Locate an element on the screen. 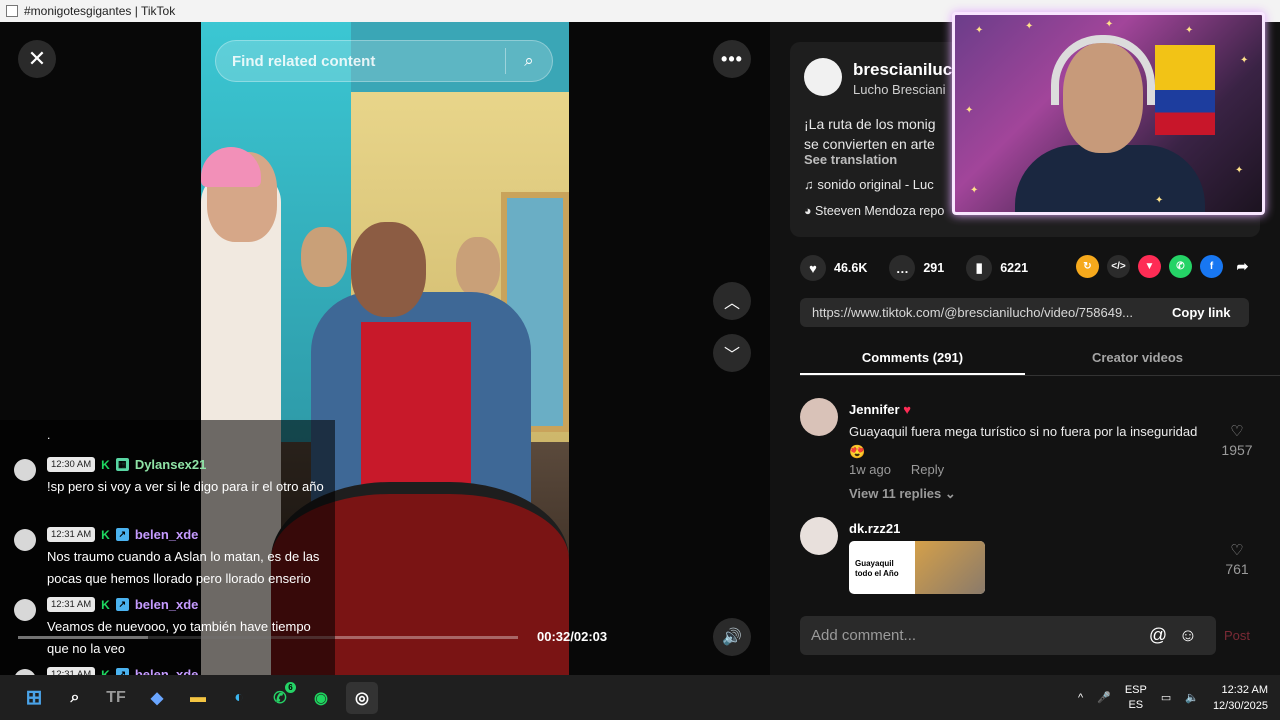  microphone-icon: 🎤 is located at coordinates (1104, 697).